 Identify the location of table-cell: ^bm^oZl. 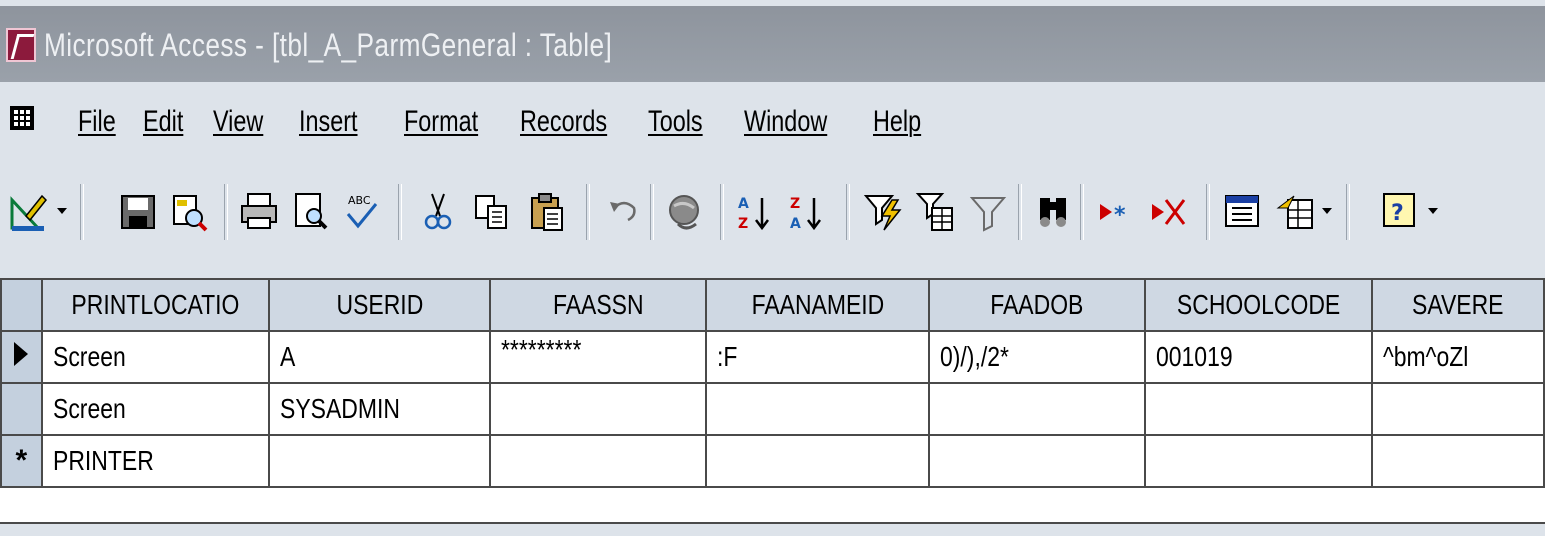
(1457, 357).